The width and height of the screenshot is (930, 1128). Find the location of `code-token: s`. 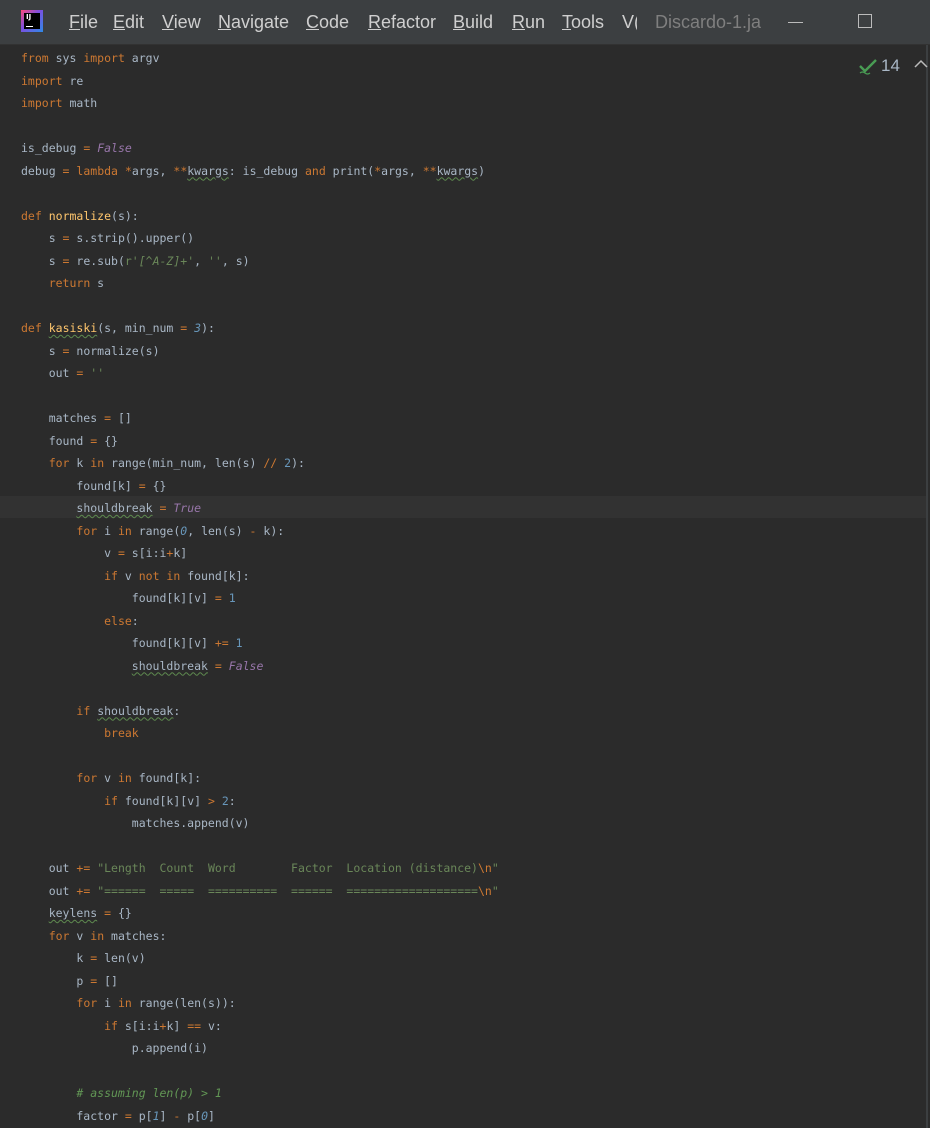

code-token: s is located at coordinates (42, 260).